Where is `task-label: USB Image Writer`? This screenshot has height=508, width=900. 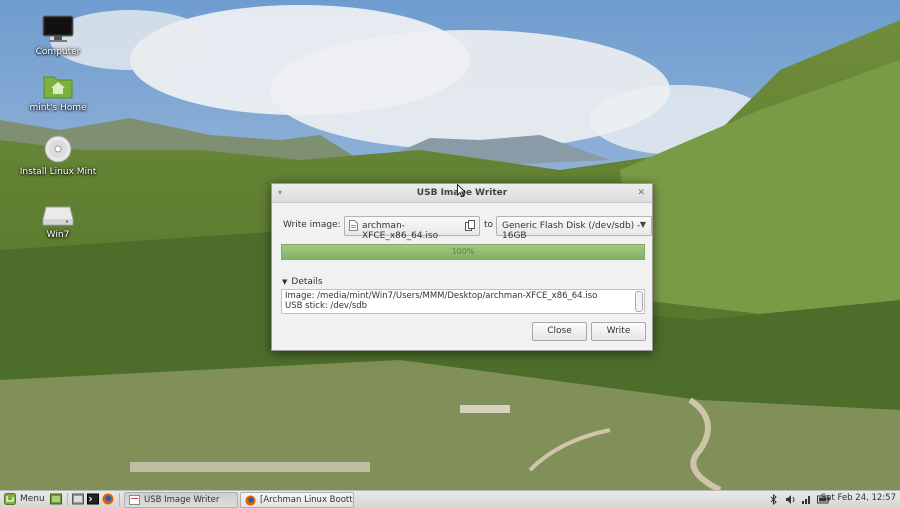
task-label: USB Image Writer is located at coordinates (182, 500).